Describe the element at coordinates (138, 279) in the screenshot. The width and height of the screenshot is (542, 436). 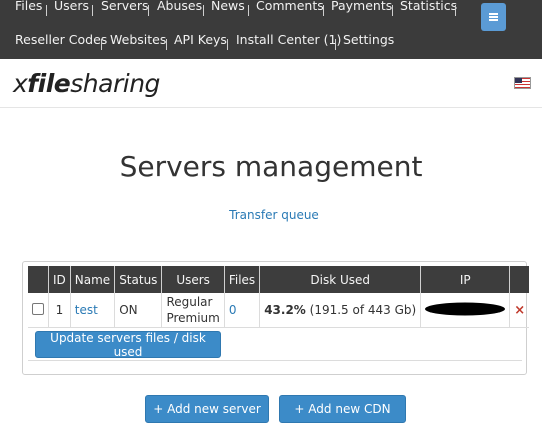
I see `column-header-status: Status` at that location.